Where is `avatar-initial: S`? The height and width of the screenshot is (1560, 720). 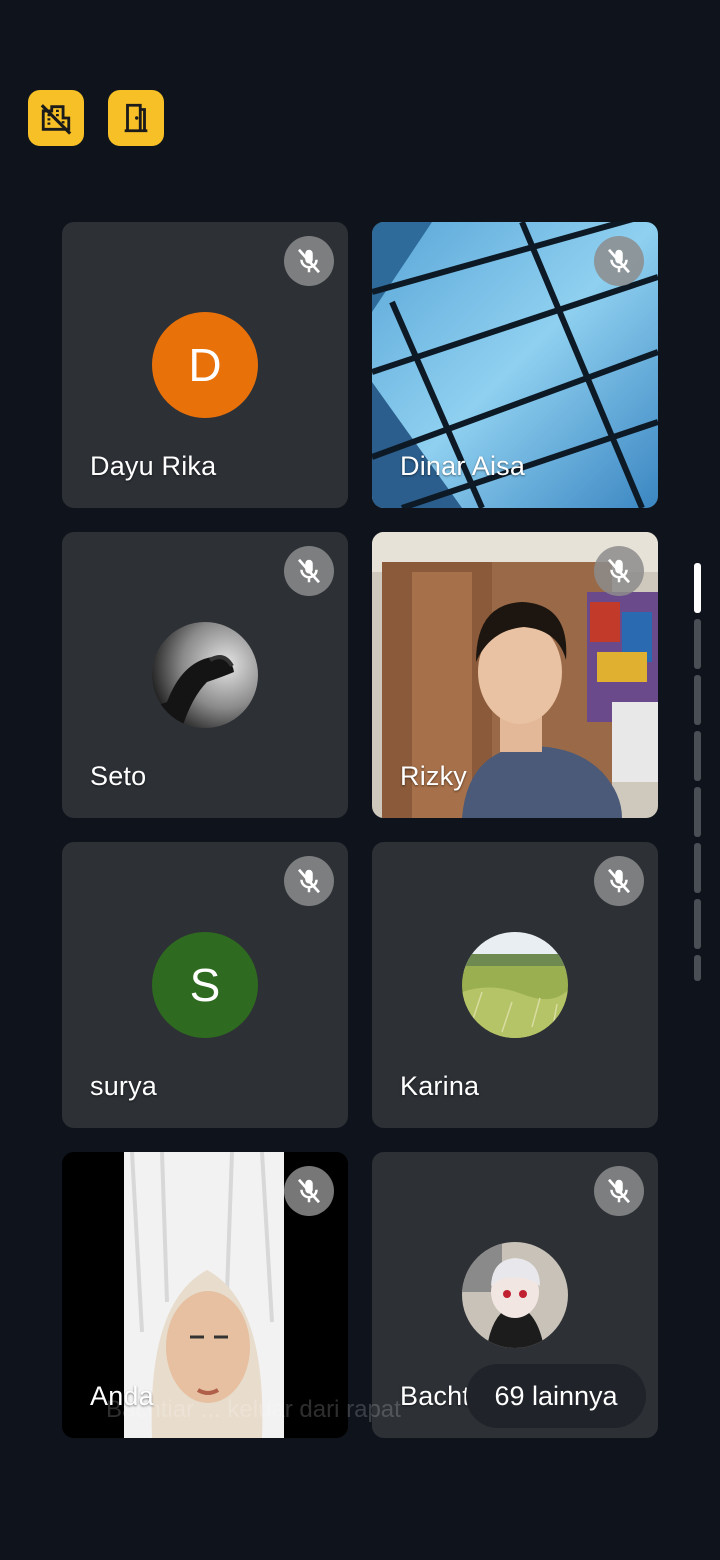 avatar-initial: S is located at coordinates (205, 985).